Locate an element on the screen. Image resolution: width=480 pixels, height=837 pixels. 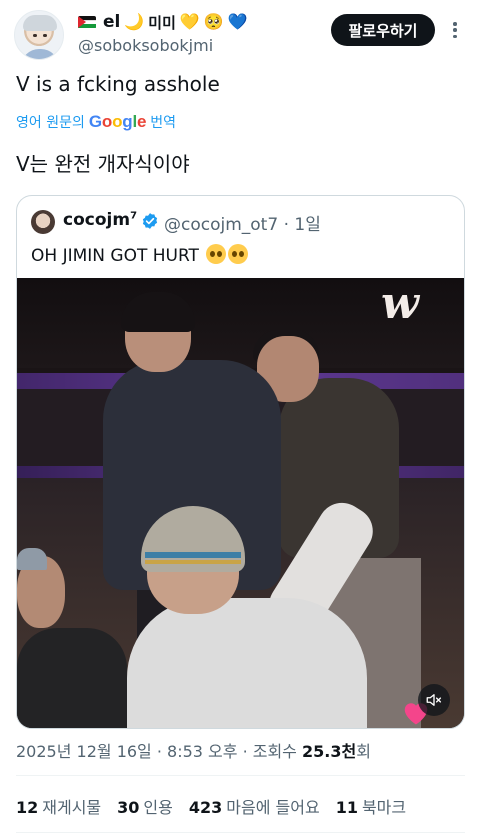
pleading-face-emoji: 🥺 is located at coordinates (213, 21).